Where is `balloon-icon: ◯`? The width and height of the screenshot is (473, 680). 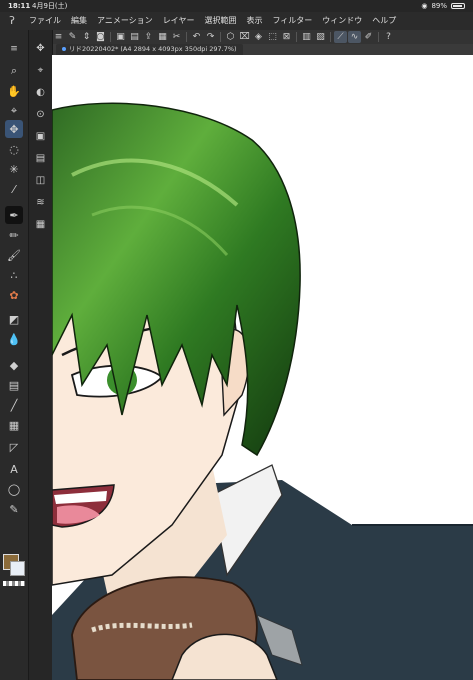 balloon-icon: ◯ is located at coordinates (14, 489).